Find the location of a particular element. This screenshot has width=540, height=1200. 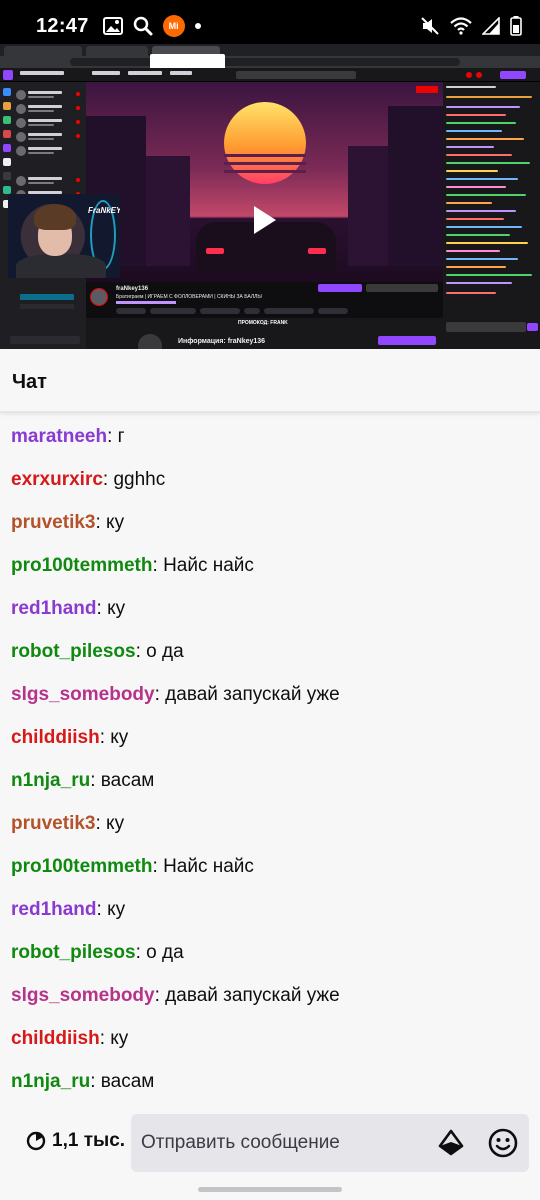

sidebar-search is located at coordinates (45, 340).